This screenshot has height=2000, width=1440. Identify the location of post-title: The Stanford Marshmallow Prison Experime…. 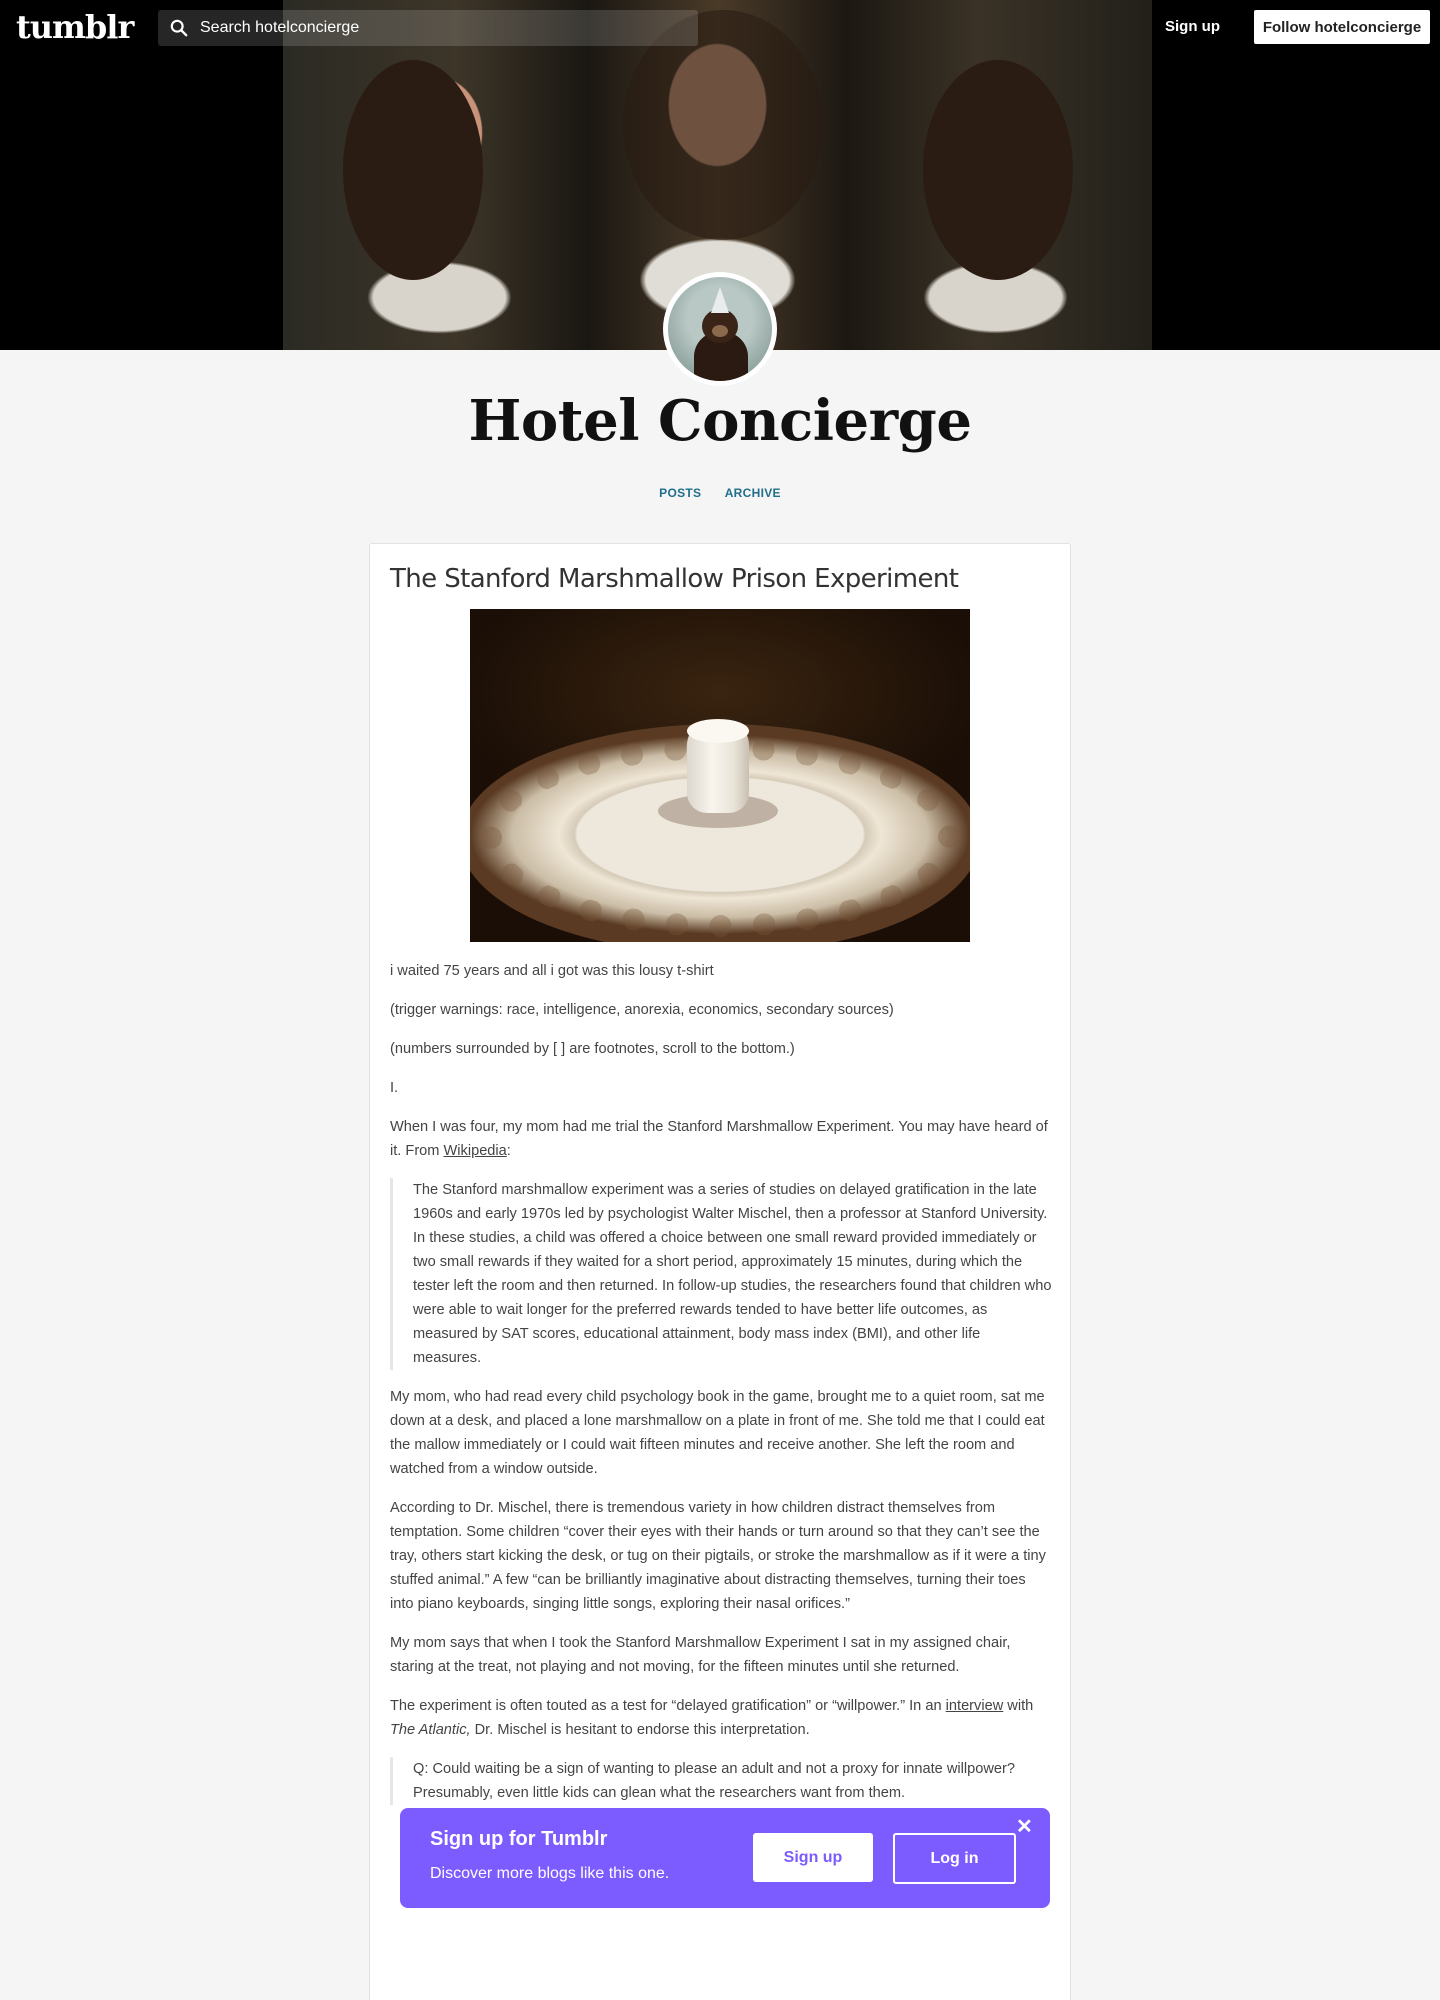
(674, 579).